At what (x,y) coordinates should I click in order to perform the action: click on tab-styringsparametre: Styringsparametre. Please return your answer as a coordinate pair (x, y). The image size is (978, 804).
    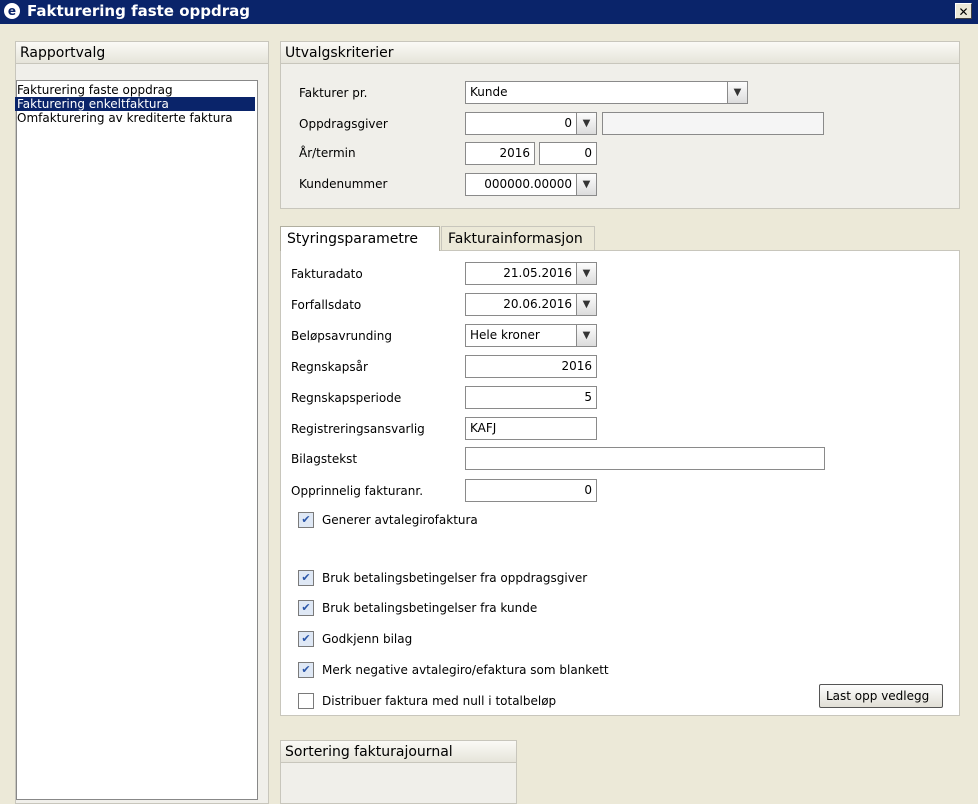
    Looking at the image, I should click on (360, 238).